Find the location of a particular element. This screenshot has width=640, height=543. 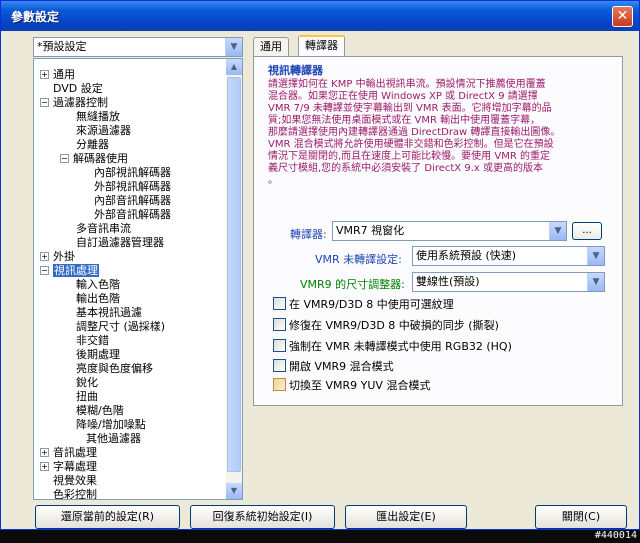

tree-item-audio-processing: + 音訊處理 is located at coordinates (68, 453).